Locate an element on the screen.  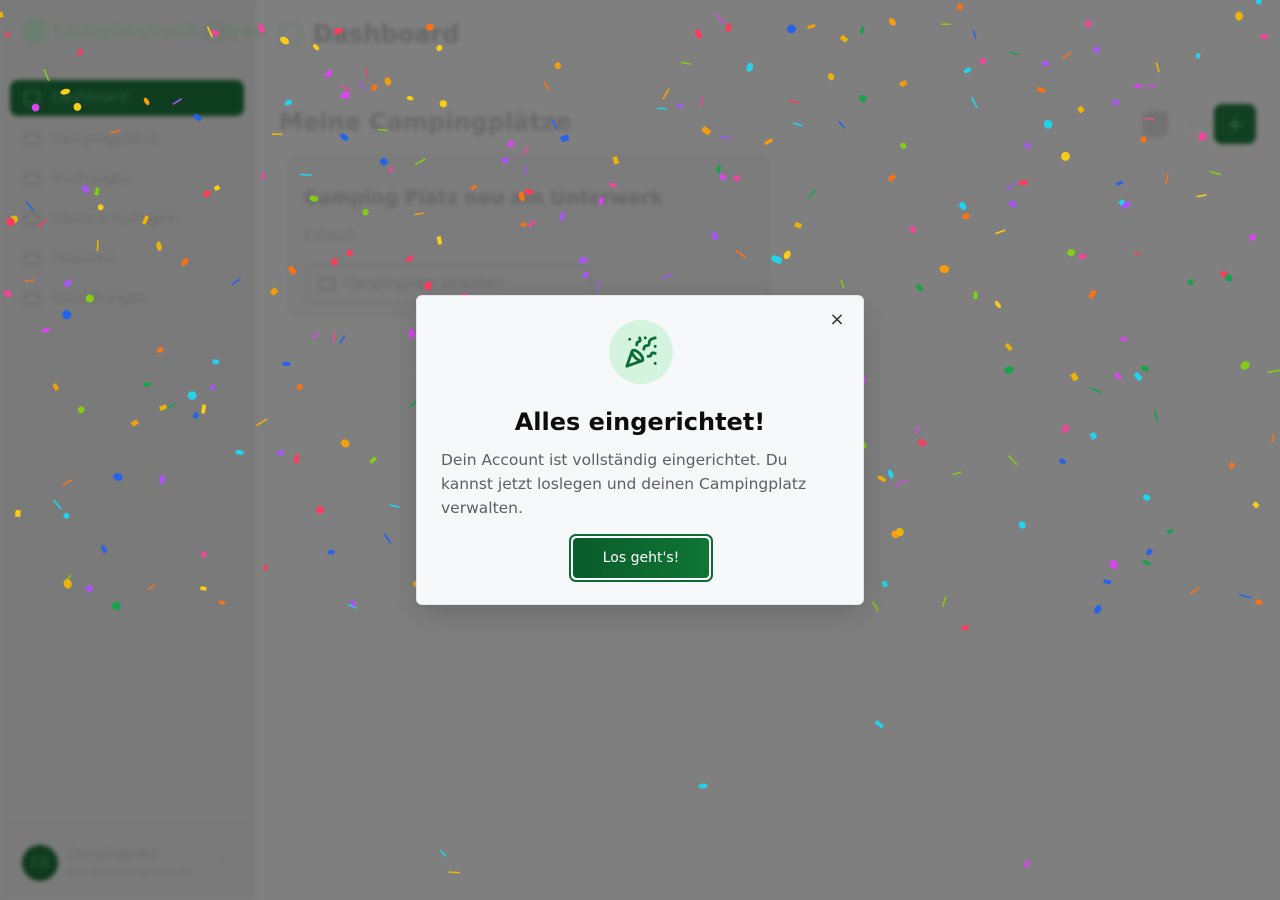
user-email: info@campingplatz.de is located at coordinates (130, 871).